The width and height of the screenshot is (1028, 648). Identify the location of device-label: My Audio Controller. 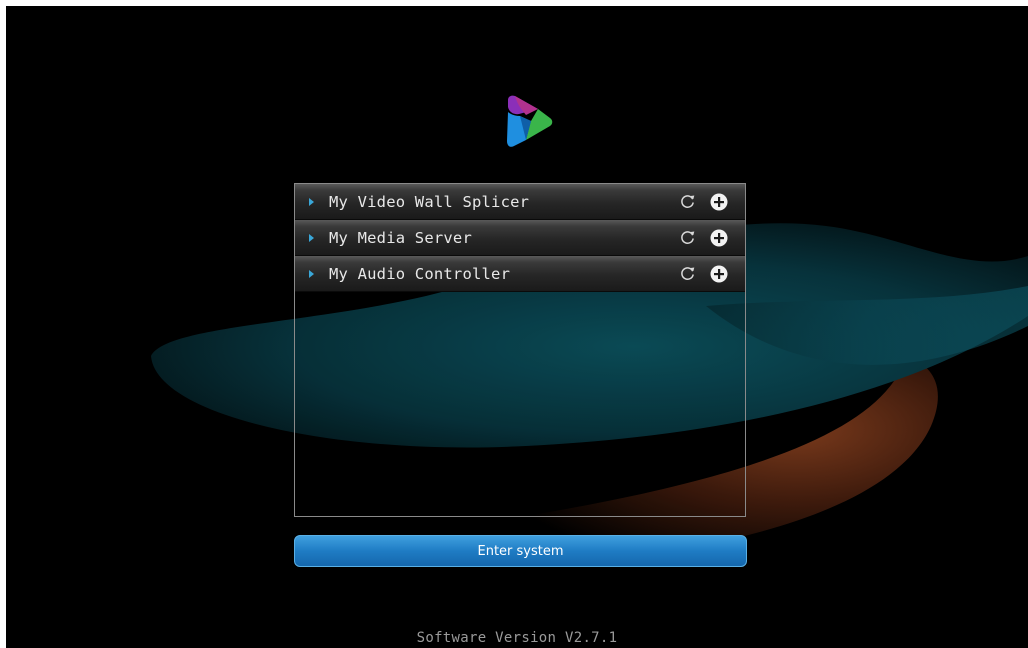
(420, 273).